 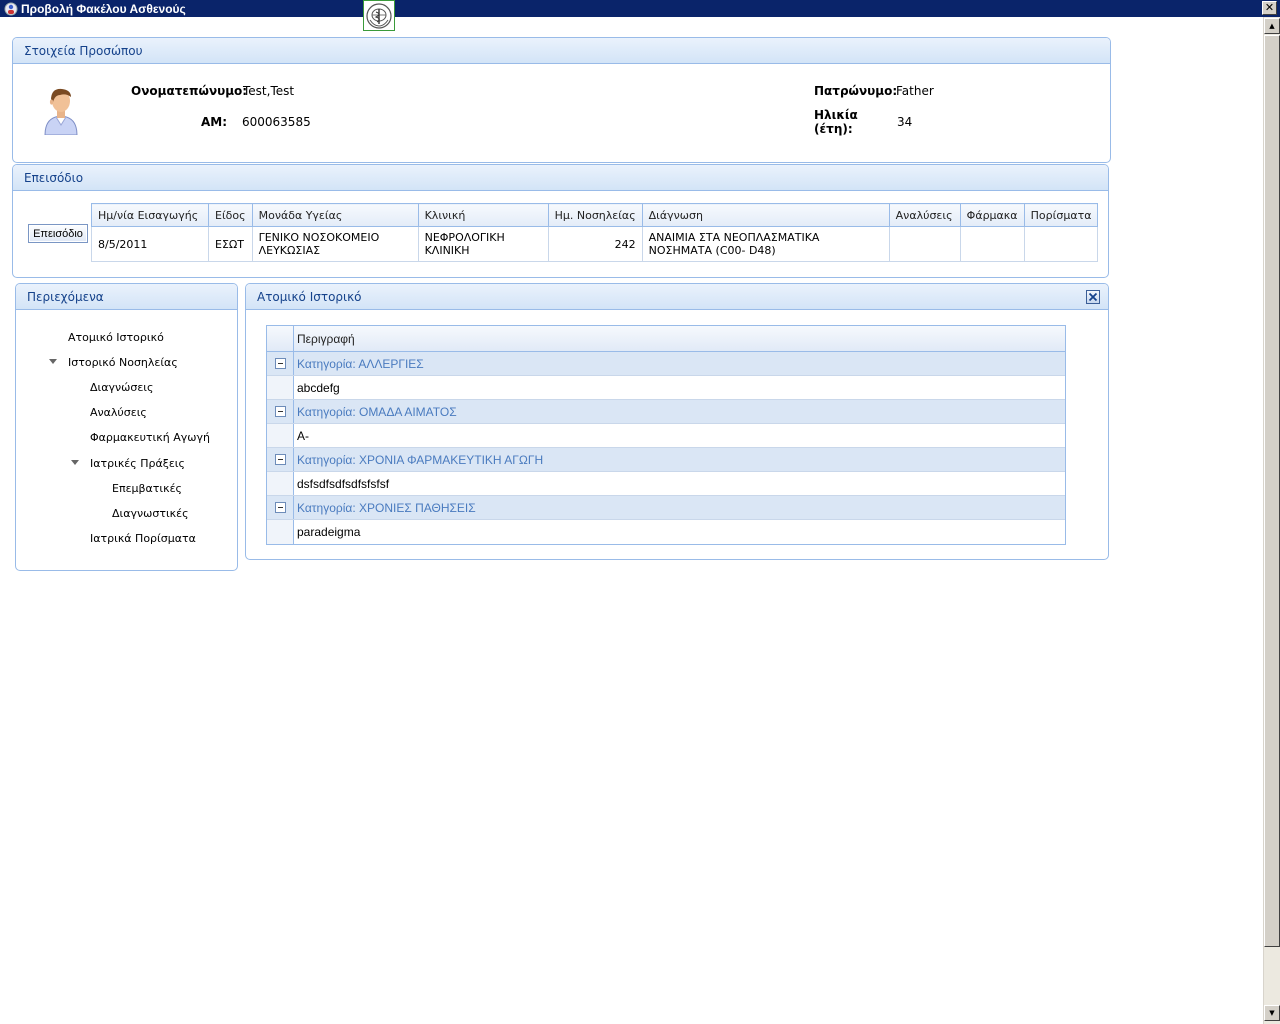 What do you see at coordinates (121, 387) in the screenshot?
I see `tree-item-diagnoses: Διαγνώσεις` at bounding box center [121, 387].